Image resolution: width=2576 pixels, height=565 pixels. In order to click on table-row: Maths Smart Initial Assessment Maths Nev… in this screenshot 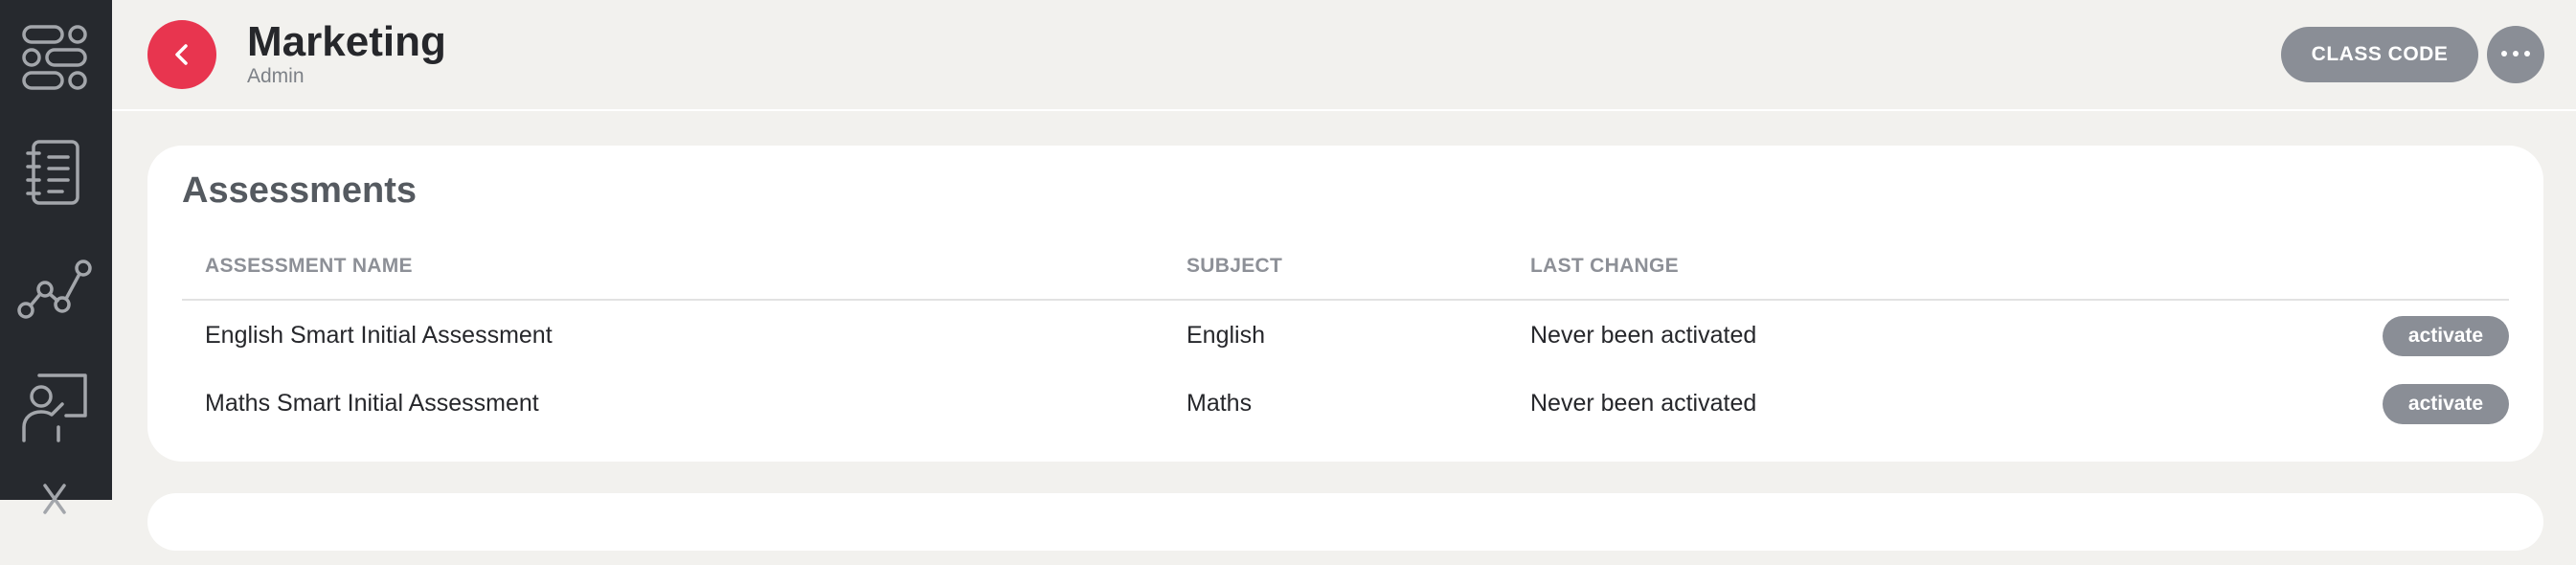, I will do `click(1345, 403)`.